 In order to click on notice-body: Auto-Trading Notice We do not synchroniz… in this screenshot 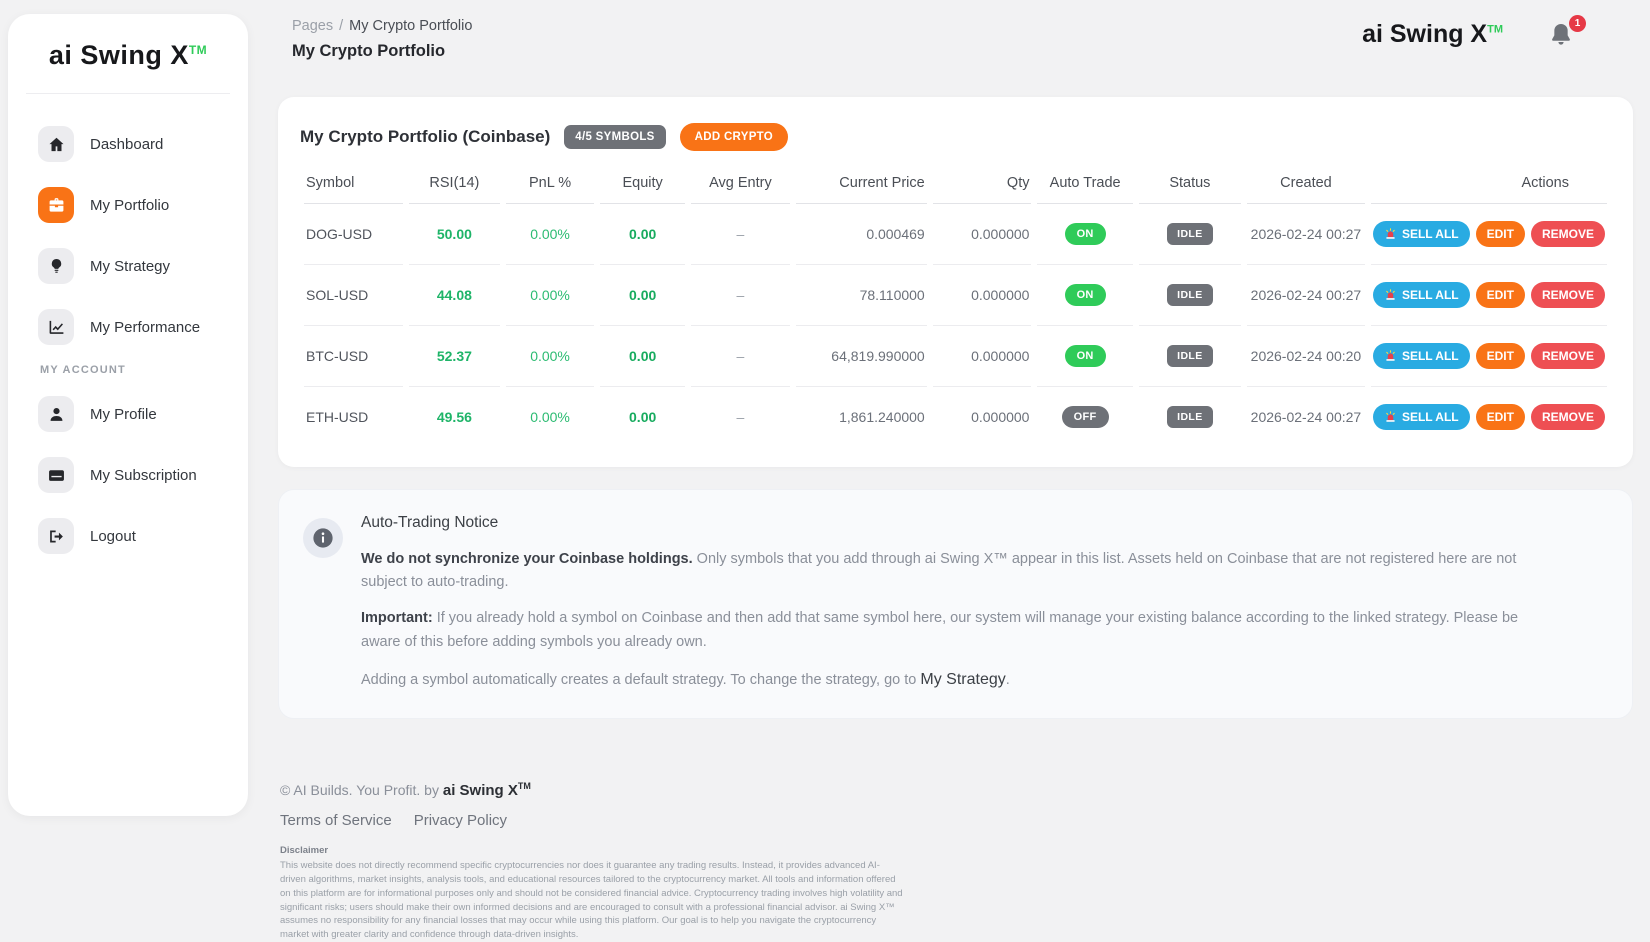, I will do `click(951, 603)`.